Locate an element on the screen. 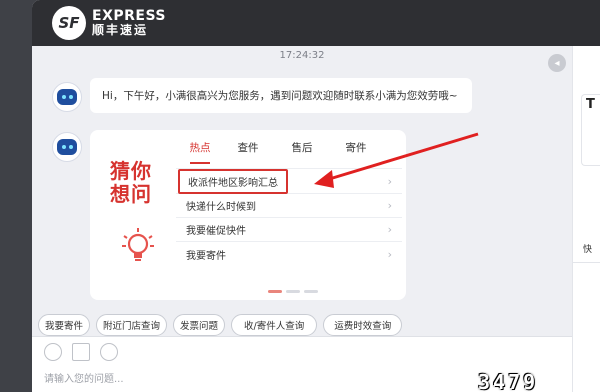 This screenshot has width=600, height=392. lightbulb-icon is located at coordinates (138, 244).